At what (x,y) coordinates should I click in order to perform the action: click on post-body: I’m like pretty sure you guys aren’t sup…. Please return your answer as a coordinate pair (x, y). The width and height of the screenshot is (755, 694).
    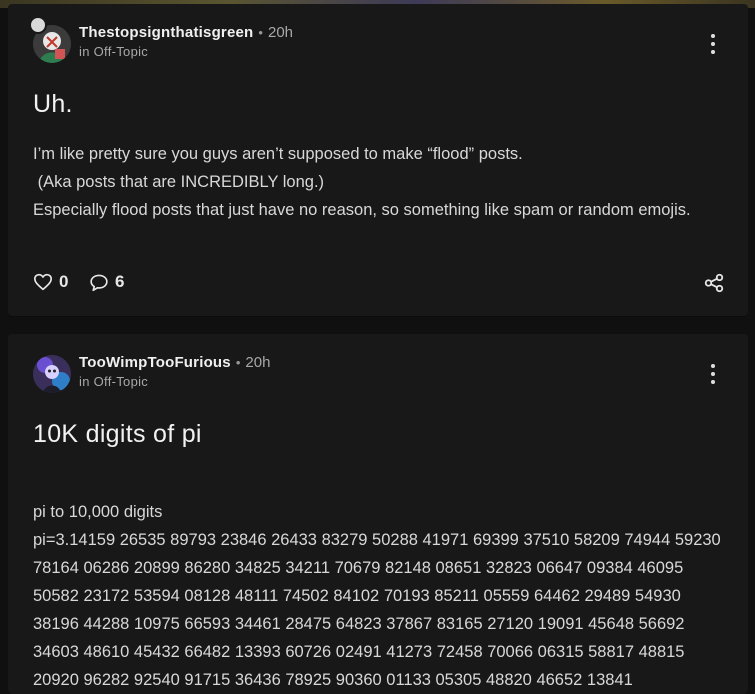
    Looking at the image, I should click on (378, 182).